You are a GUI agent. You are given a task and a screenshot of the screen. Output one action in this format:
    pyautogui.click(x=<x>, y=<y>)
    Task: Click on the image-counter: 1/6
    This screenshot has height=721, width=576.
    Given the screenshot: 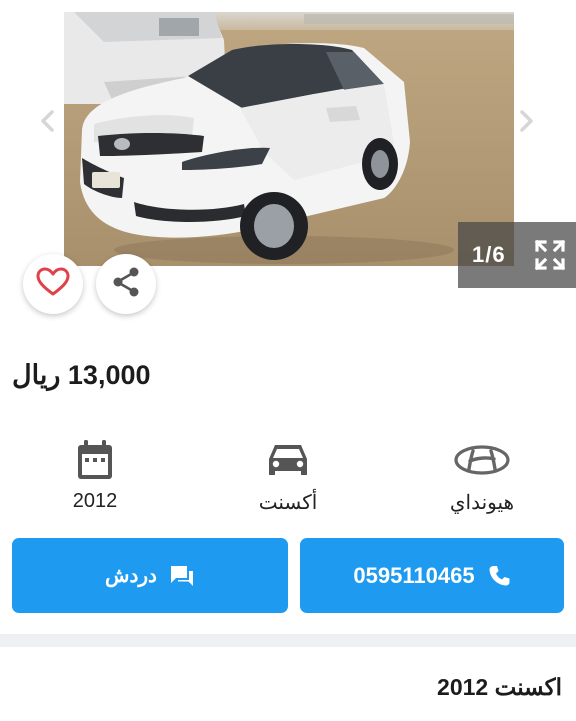 What is the action you would take?
    pyautogui.click(x=517, y=255)
    